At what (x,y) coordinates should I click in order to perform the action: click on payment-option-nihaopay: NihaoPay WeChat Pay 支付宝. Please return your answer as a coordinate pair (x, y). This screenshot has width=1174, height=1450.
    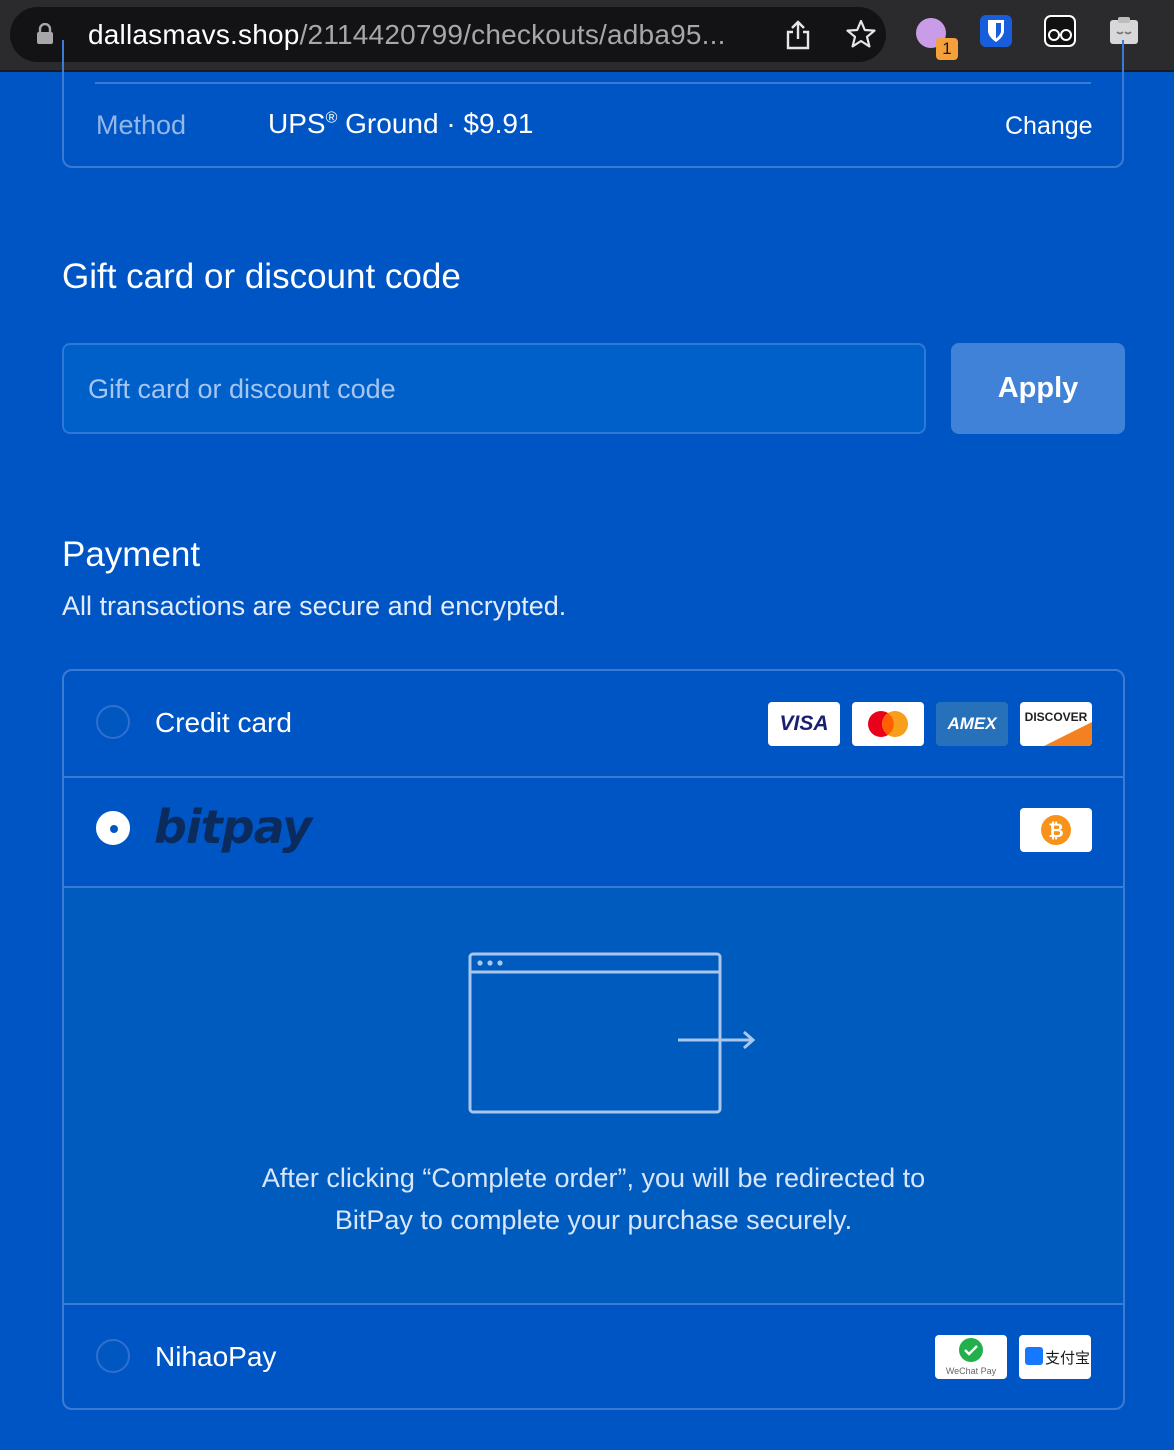
    Looking at the image, I should click on (593, 1356).